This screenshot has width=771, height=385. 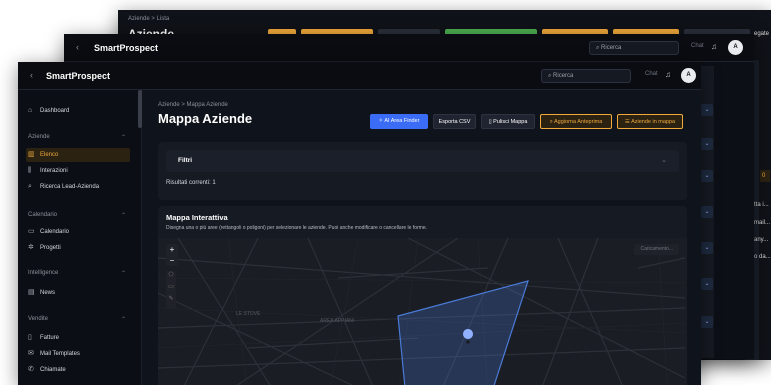 I want to click on zoom-out-button: −, so click(x=172, y=260).